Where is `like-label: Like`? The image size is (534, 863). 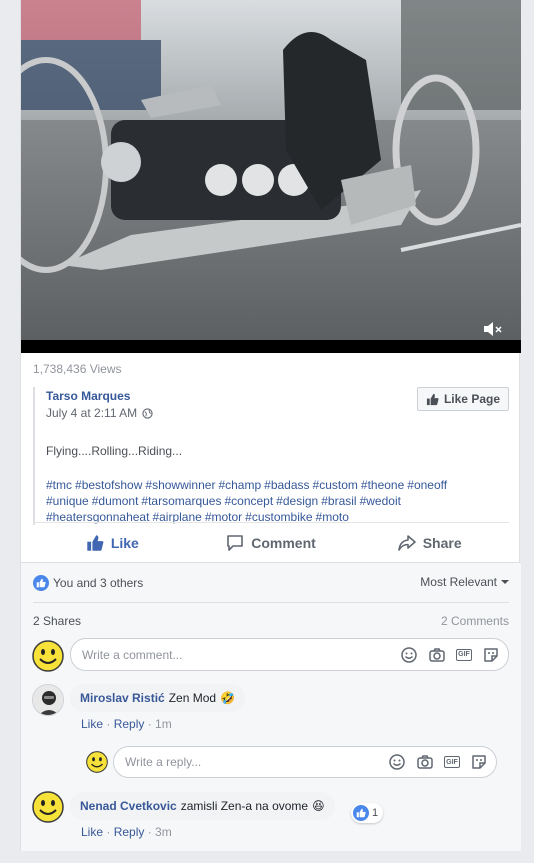 like-label: Like is located at coordinates (124, 542).